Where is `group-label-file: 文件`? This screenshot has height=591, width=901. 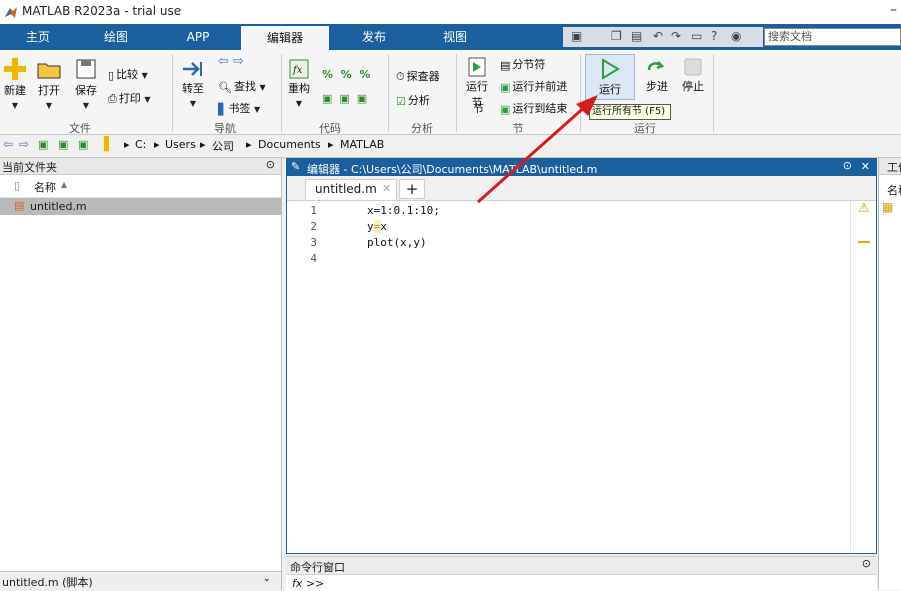 group-label-file: 文件 is located at coordinates (80, 128).